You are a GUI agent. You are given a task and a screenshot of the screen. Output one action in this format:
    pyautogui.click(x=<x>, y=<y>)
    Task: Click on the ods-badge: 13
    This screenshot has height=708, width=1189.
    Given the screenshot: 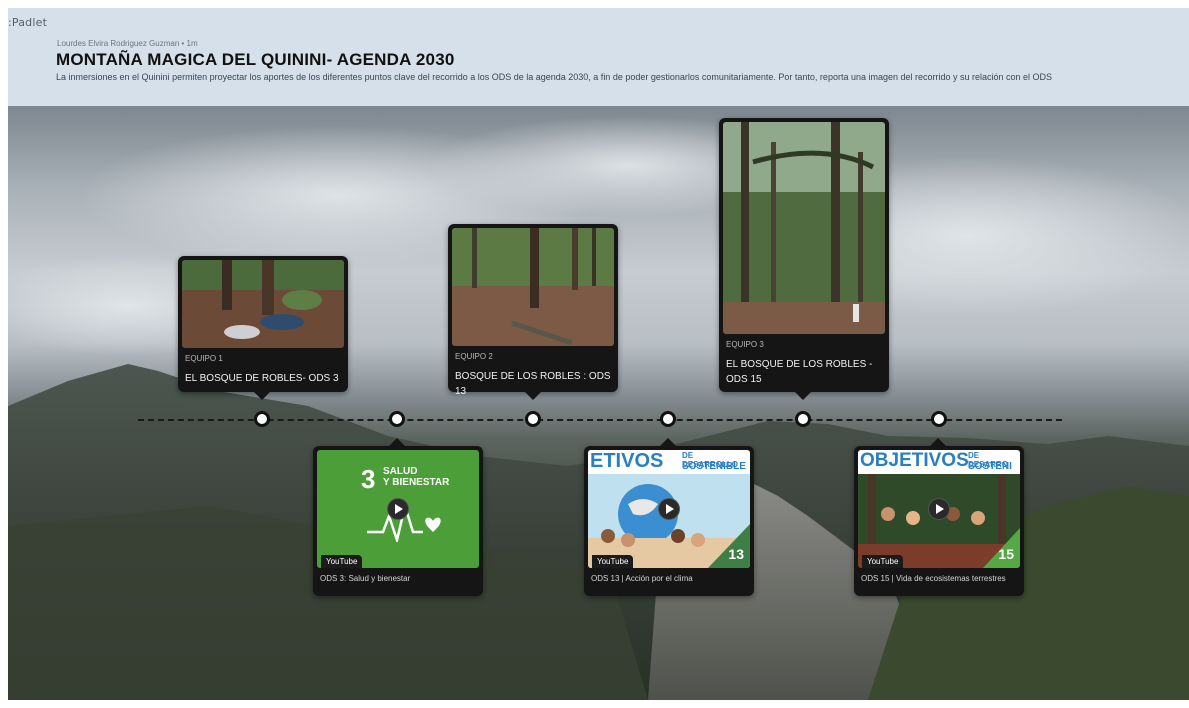 What is the action you would take?
    pyautogui.click(x=736, y=554)
    